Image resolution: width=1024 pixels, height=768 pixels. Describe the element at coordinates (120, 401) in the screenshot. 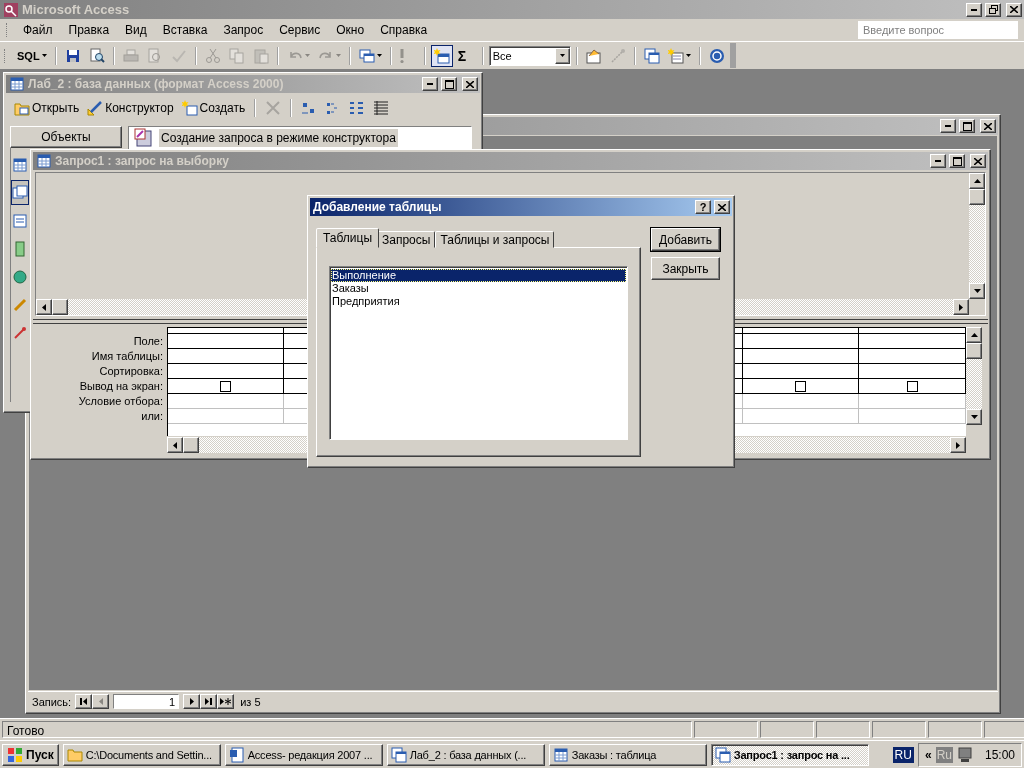

I see `row-label: Условие отбора:` at that location.